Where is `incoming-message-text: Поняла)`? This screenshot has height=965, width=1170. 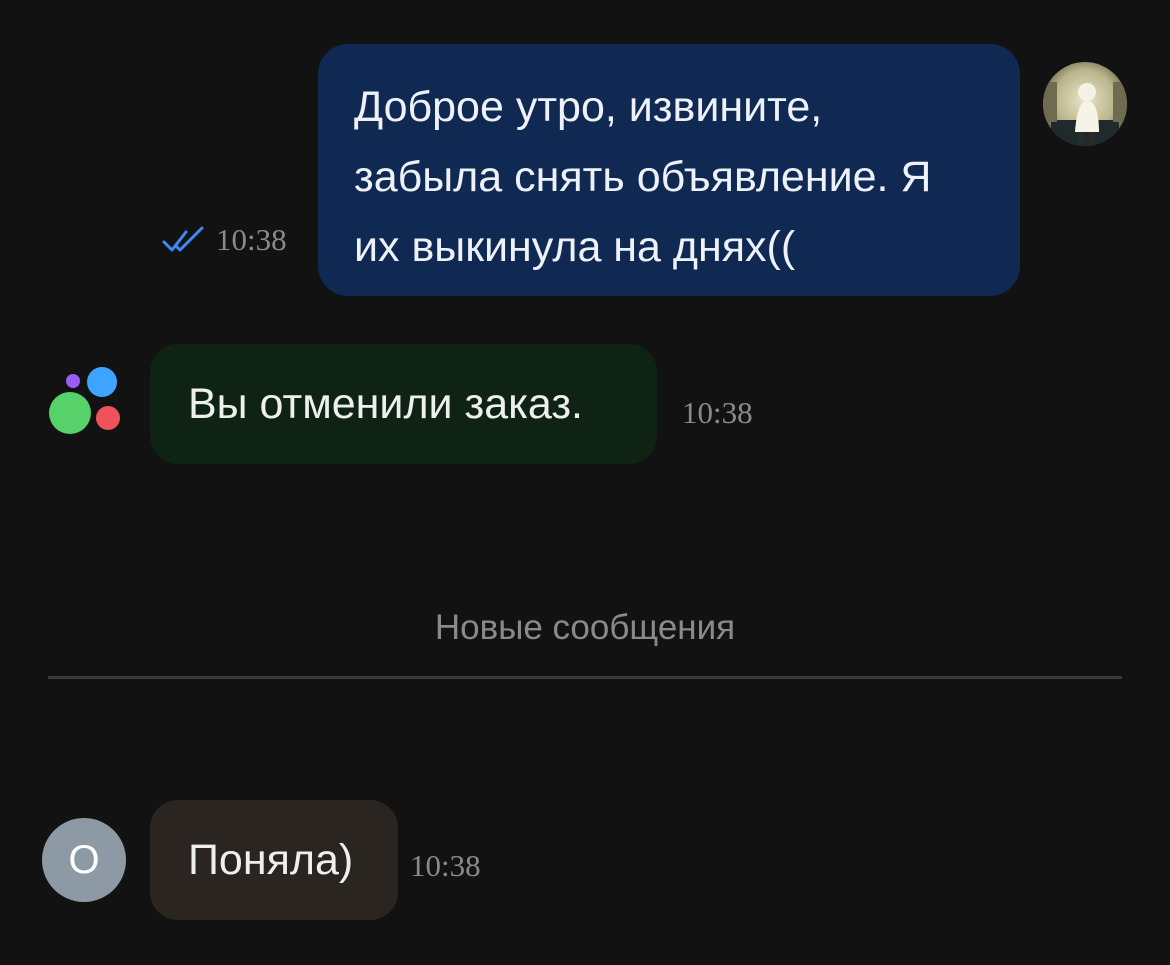 incoming-message-text: Поняла) is located at coordinates (271, 859).